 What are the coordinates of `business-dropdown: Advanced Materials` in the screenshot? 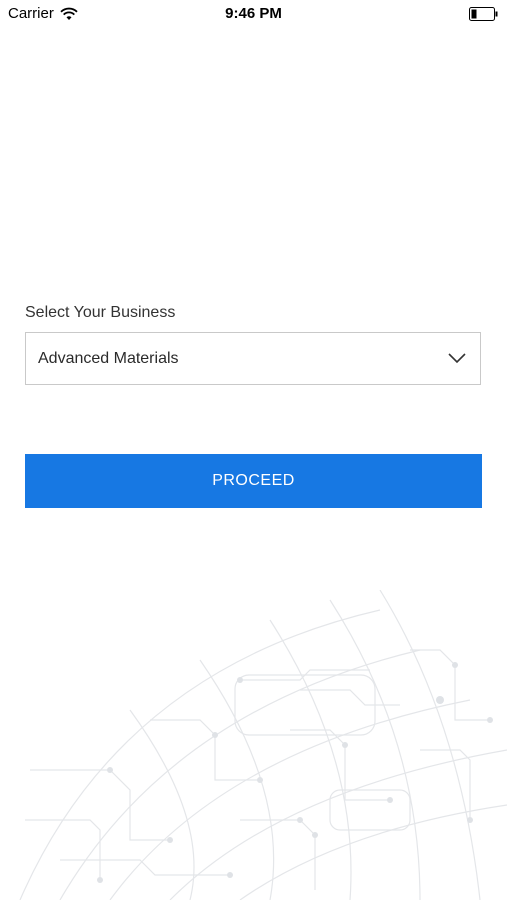 It's located at (253, 358).